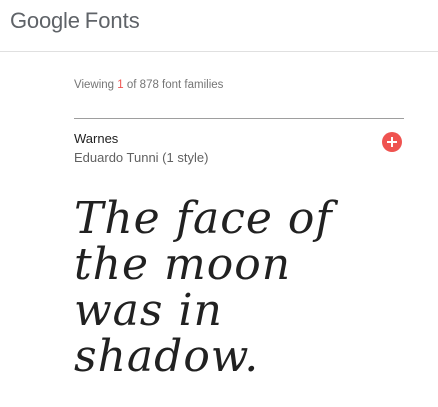 Image resolution: width=438 pixels, height=407 pixels. What do you see at coordinates (148, 310) in the screenshot?
I see `sample-line: was in` at bounding box center [148, 310].